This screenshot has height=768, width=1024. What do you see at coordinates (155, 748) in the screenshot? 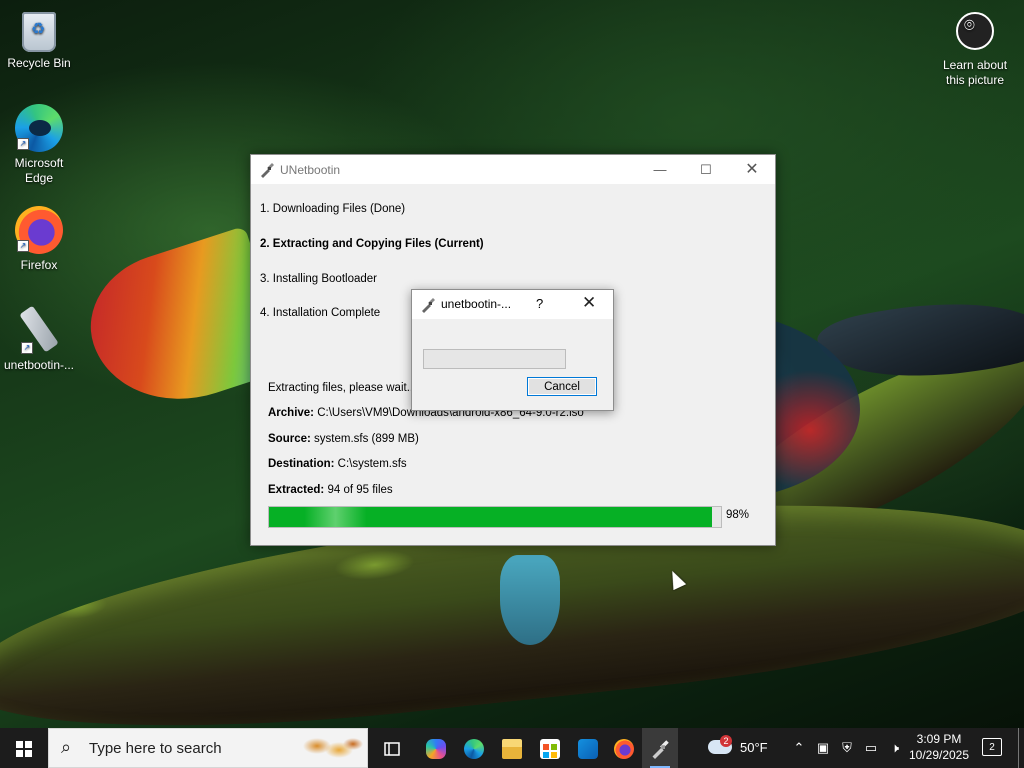
I see `search-placeholder: Type here to search` at bounding box center [155, 748].